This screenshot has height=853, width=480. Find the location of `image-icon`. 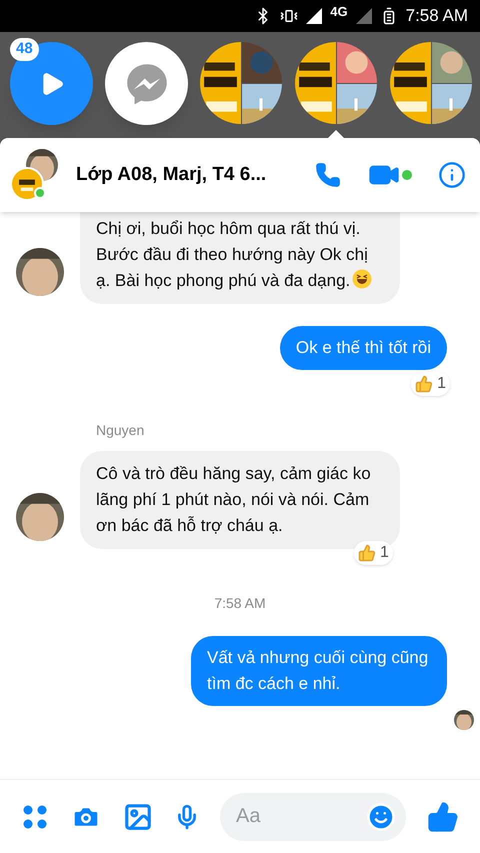

image-icon is located at coordinates (138, 817).